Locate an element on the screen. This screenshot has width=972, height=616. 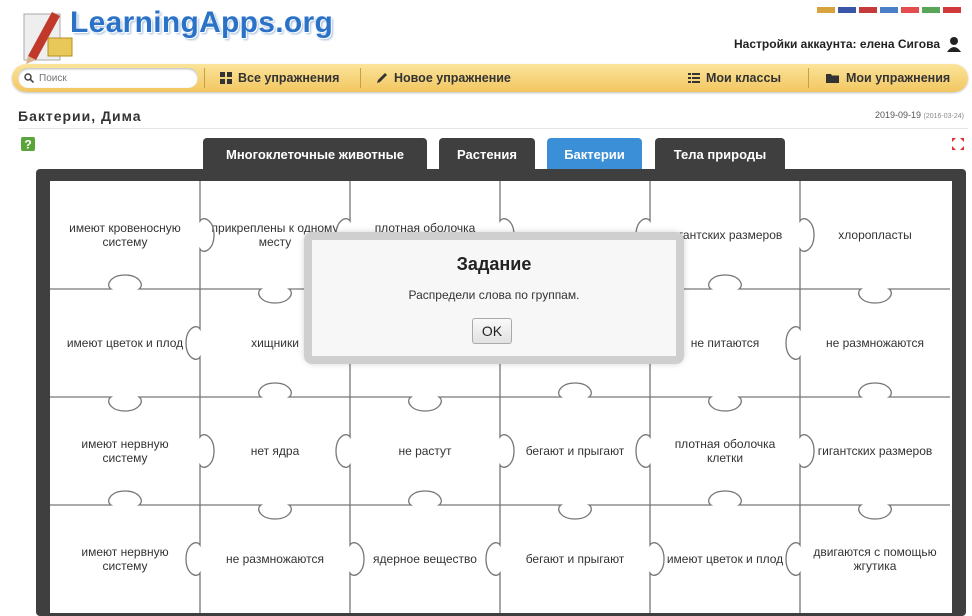
tab-multicellular-animals: Многоклеточные животные is located at coordinates (315, 154).